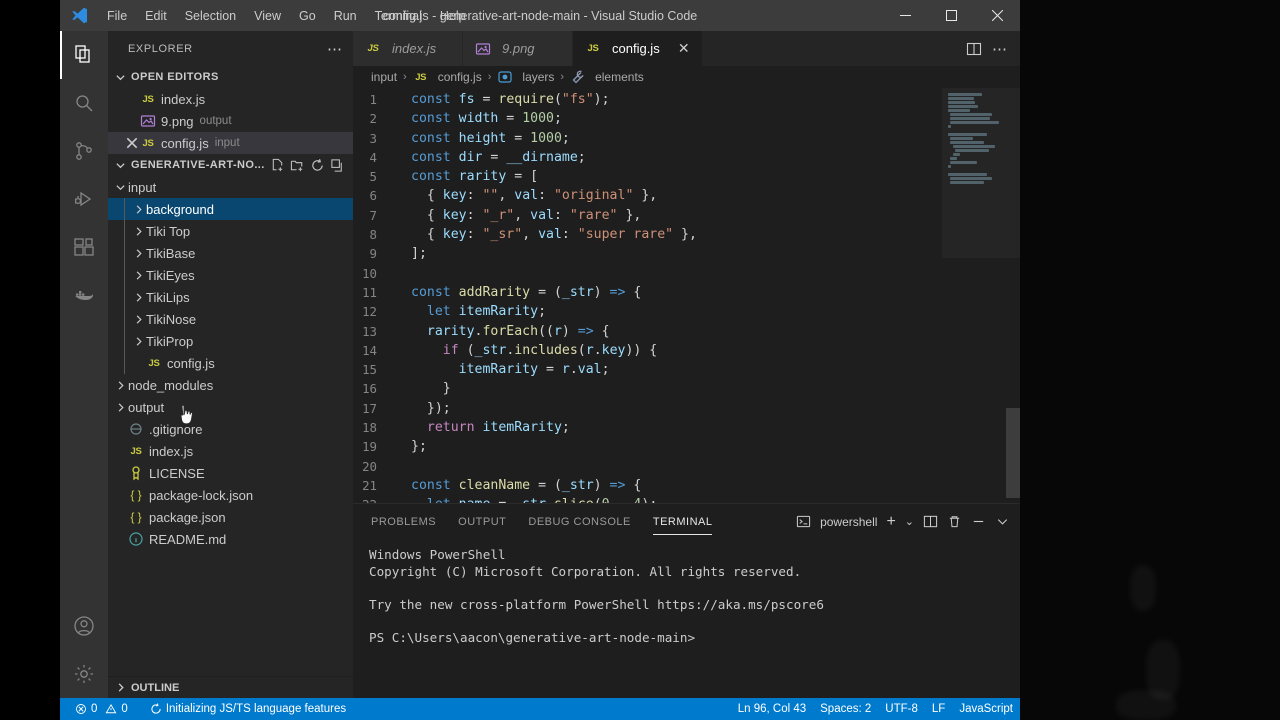  What do you see at coordinates (772, 709) in the screenshot?
I see `status-cursor-position: Ln 96, Col 43` at bounding box center [772, 709].